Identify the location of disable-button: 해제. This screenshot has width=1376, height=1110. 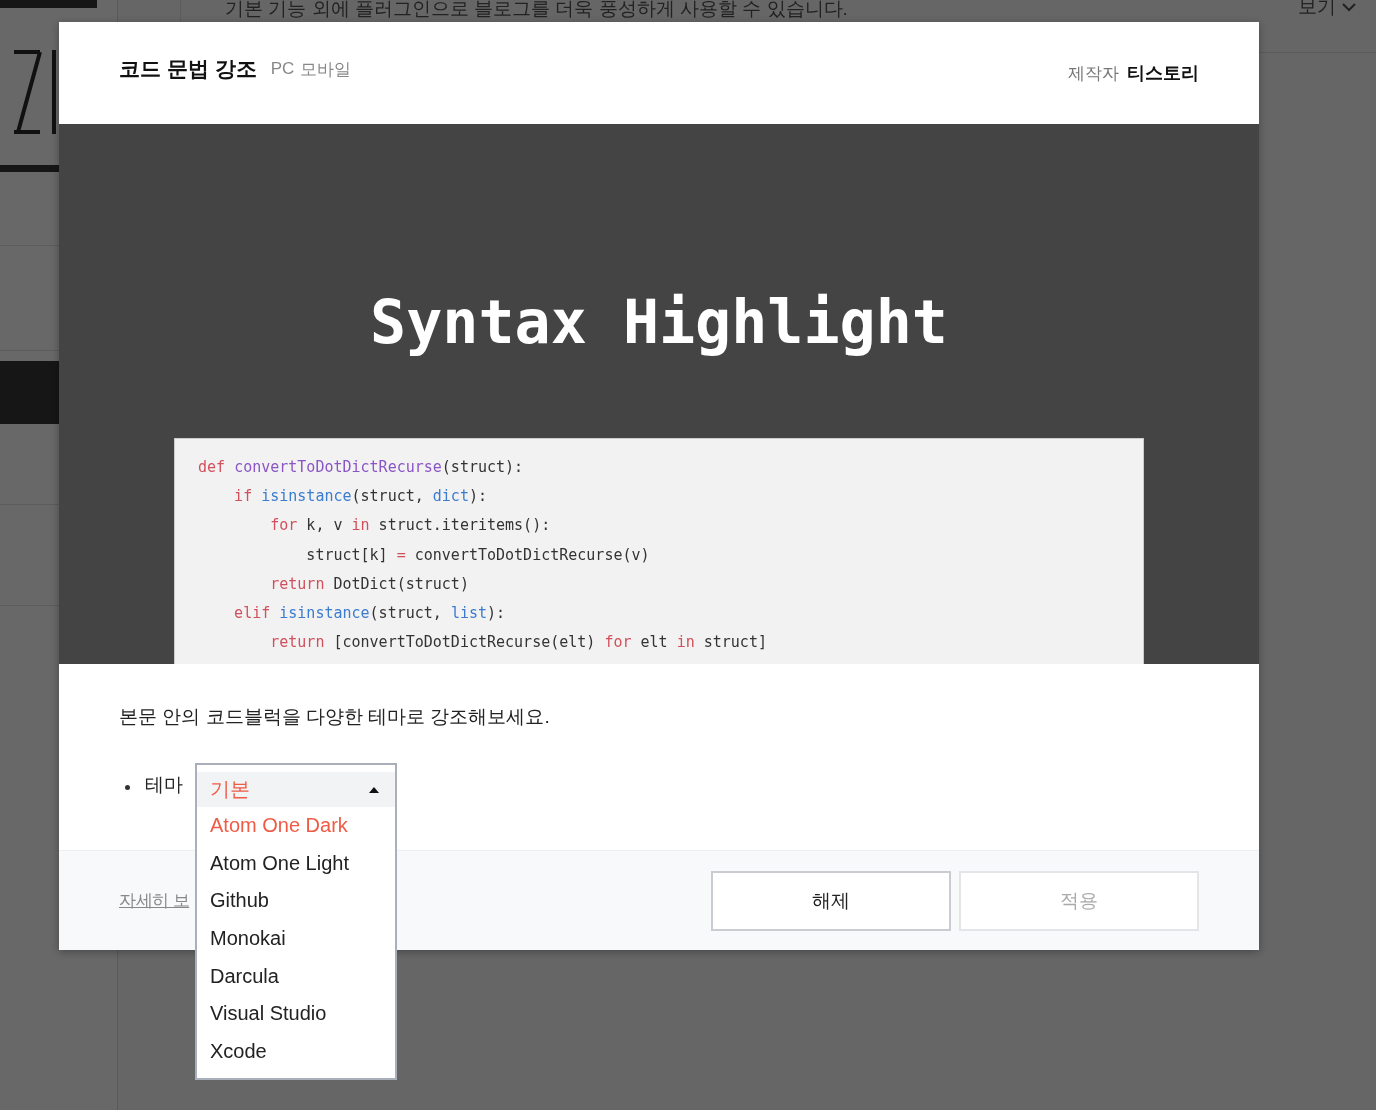
(831, 900).